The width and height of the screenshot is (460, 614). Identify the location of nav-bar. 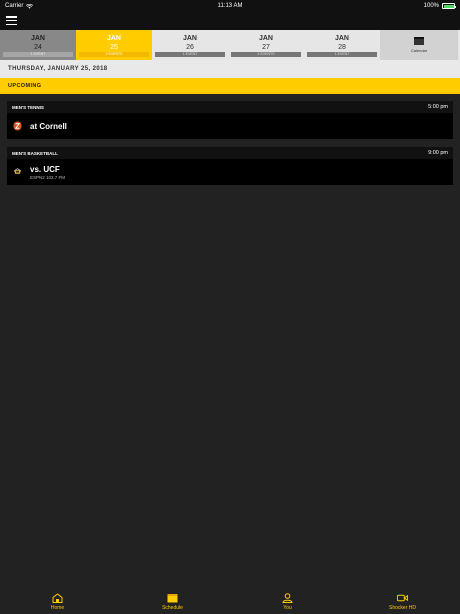
(230, 21).